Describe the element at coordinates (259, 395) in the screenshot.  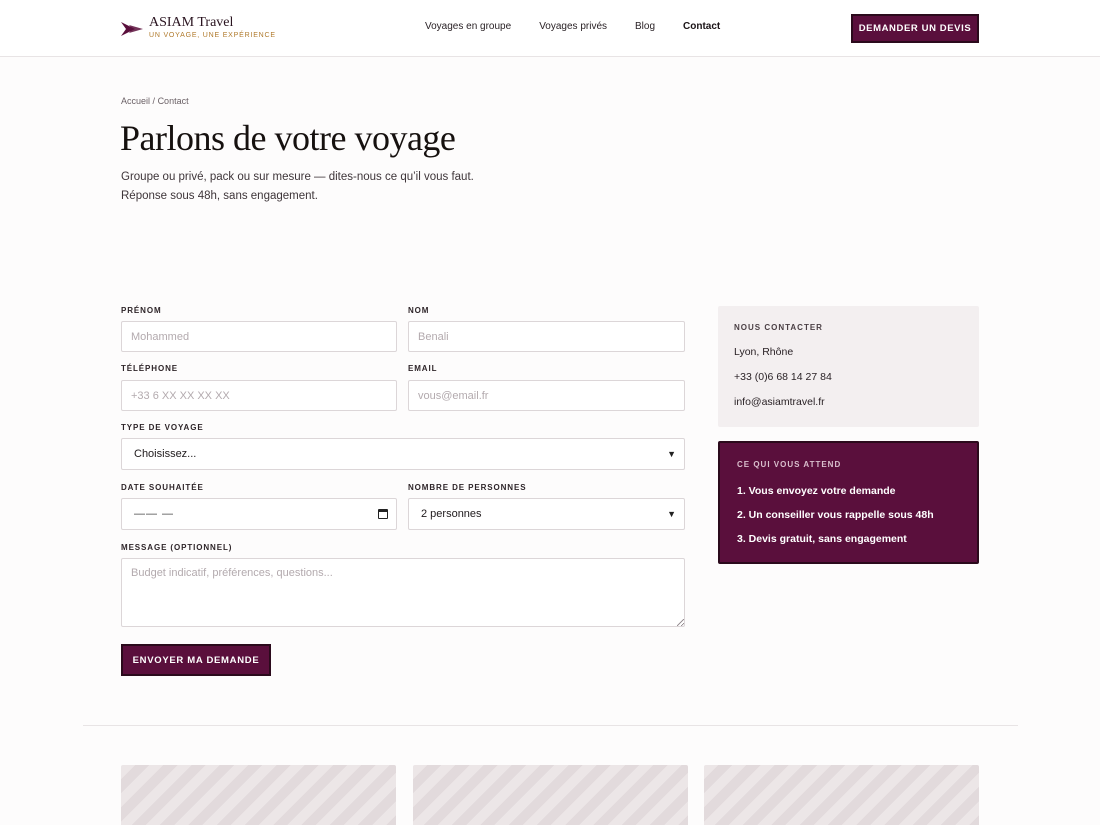
I see `phone-input` at that location.